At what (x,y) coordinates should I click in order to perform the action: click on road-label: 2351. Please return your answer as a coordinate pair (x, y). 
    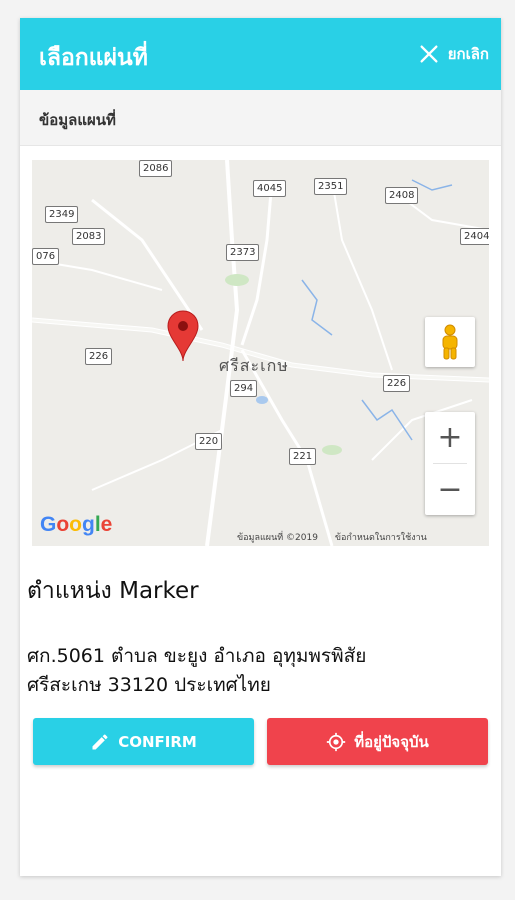
    Looking at the image, I should click on (331, 186).